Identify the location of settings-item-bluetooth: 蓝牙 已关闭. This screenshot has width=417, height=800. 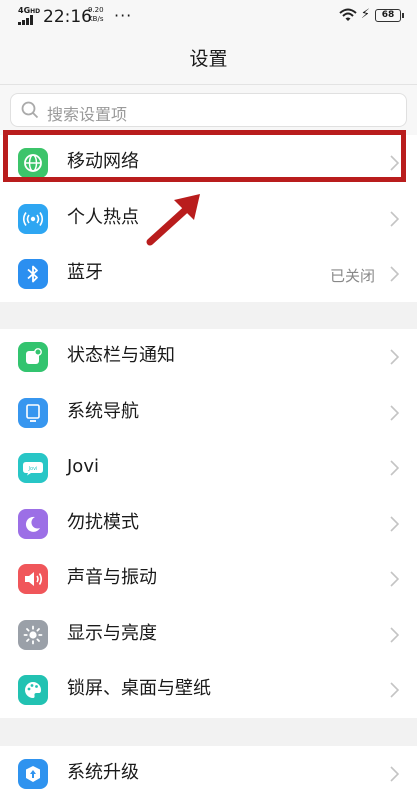
(208, 274).